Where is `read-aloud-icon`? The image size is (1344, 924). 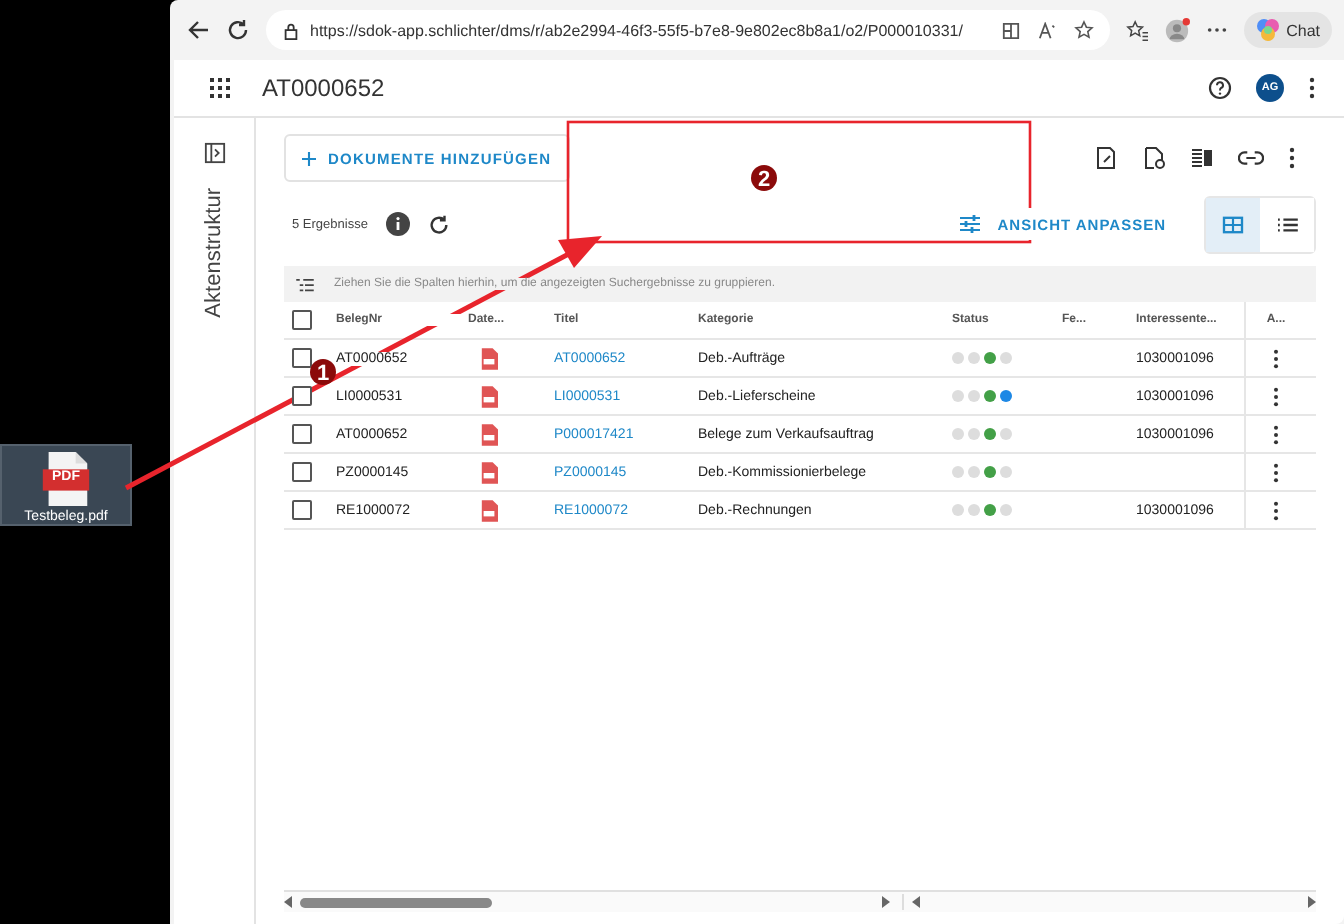 read-aloud-icon is located at coordinates (1047, 30).